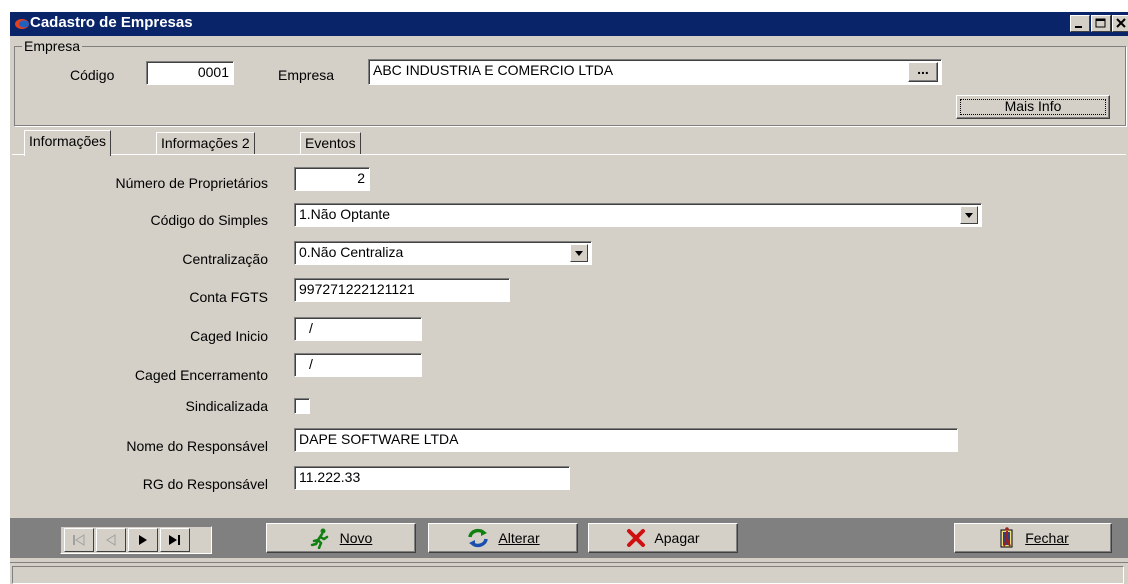 This screenshot has width=1128, height=584. Describe the element at coordinates (1033, 107) in the screenshot. I see `mais-info-button: Mais Info` at that location.